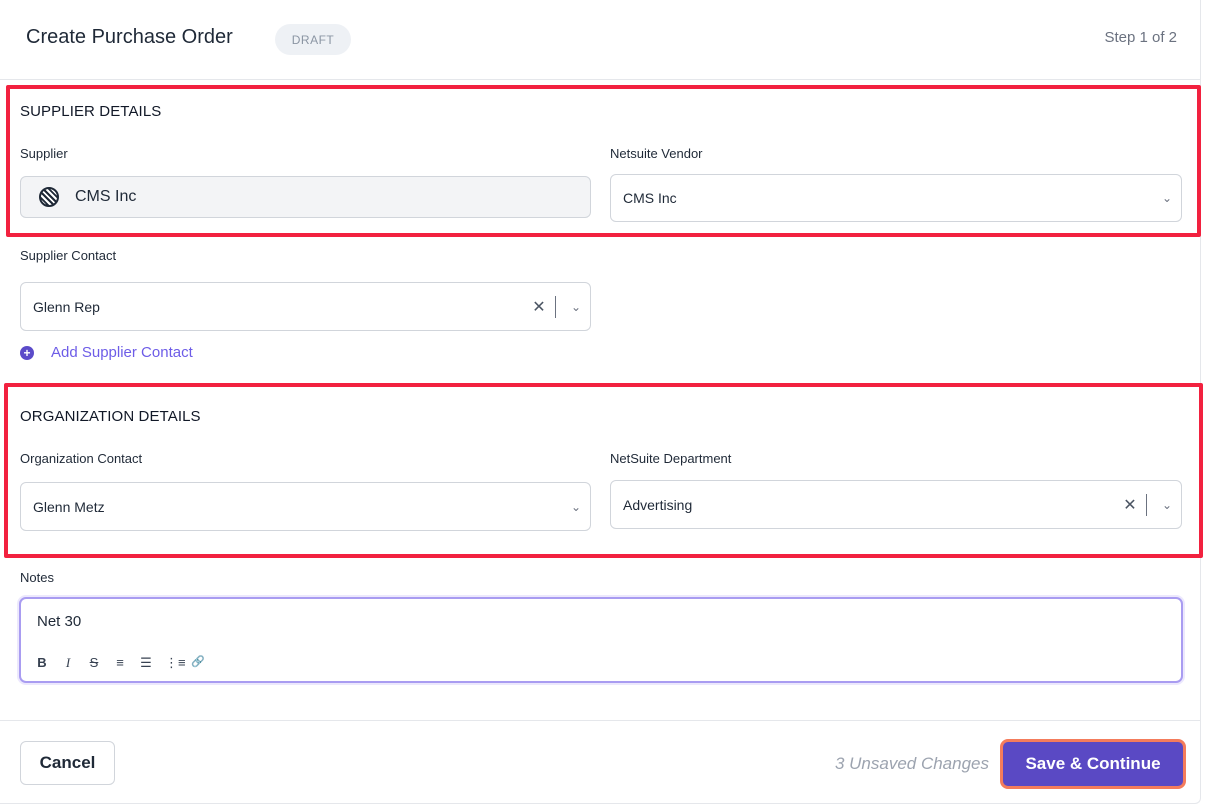 The image size is (1212, 810). What do you see at coordinates (49, 197) in the screenshot?
I see `supplier-logo-icon` at bounding box center [49, 197].